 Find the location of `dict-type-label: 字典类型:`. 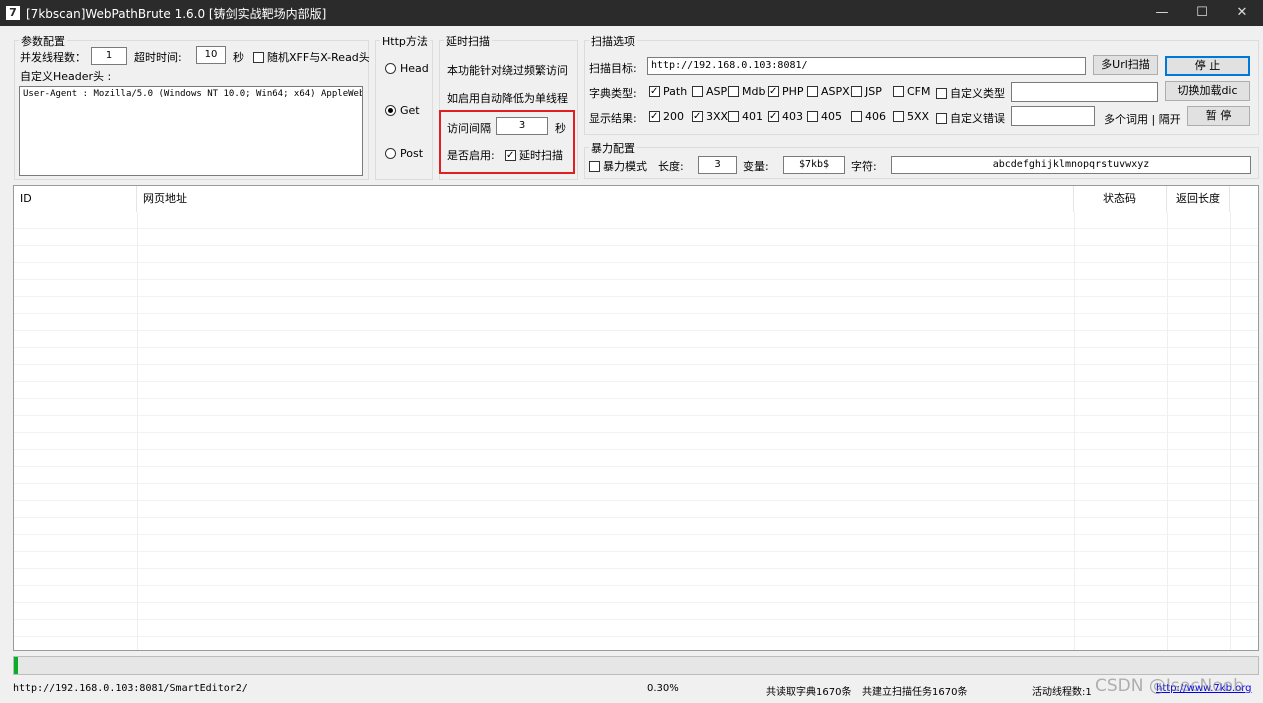

dict-type-label: 字典类型: is located at coordinates (613, 93).